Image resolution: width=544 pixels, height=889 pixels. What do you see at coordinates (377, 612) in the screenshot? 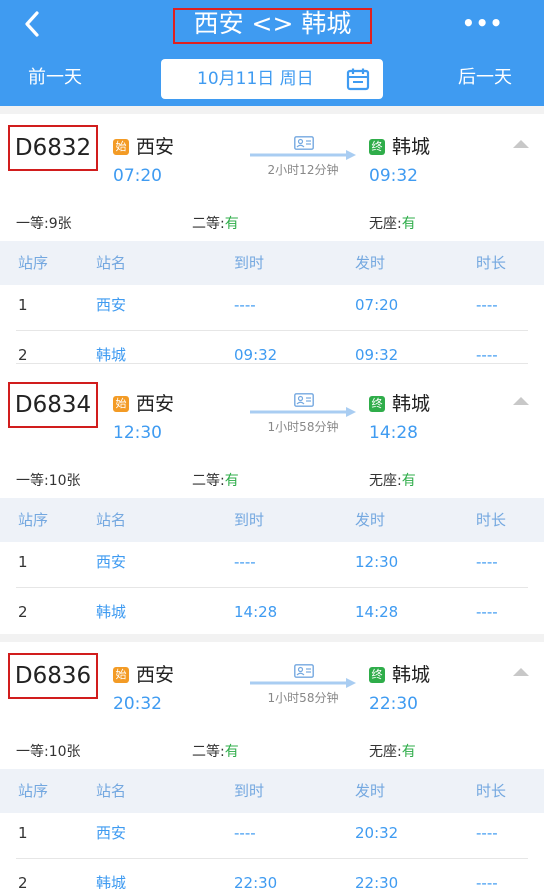
I see `stop-departure: 14:28` at bounding box center [377, 612].